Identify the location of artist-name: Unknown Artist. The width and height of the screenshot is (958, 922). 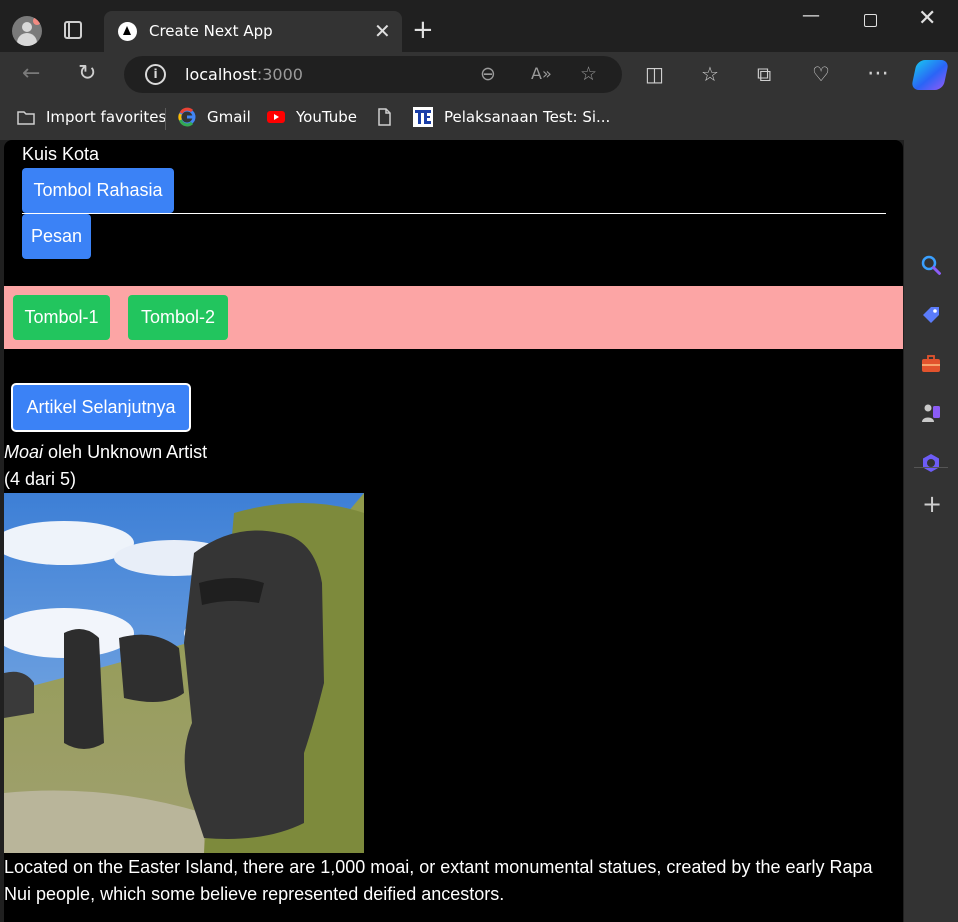
(147, 452).